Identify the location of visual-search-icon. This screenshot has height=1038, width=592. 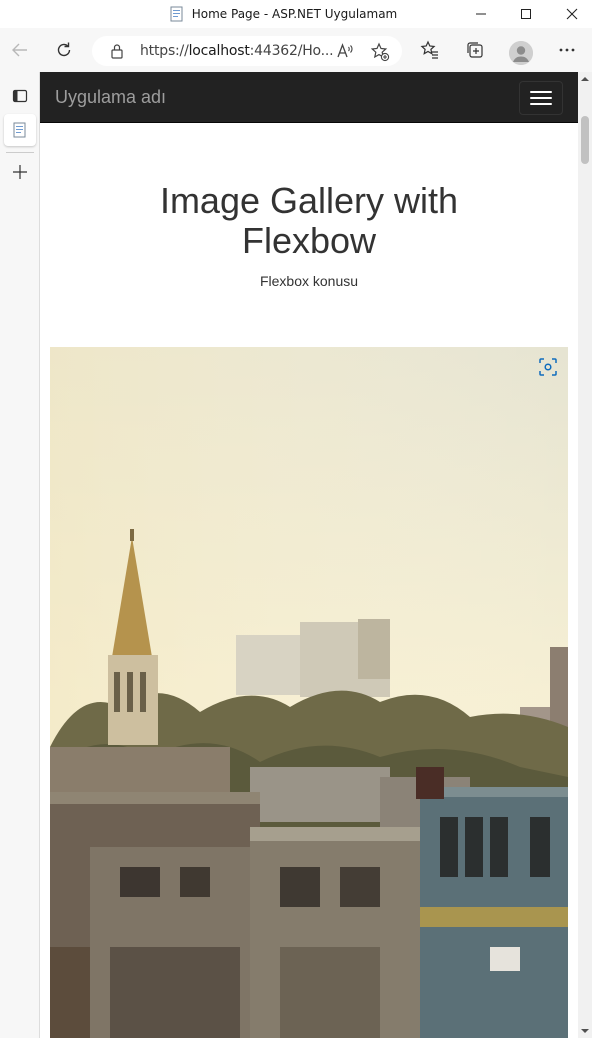
(548, 367).